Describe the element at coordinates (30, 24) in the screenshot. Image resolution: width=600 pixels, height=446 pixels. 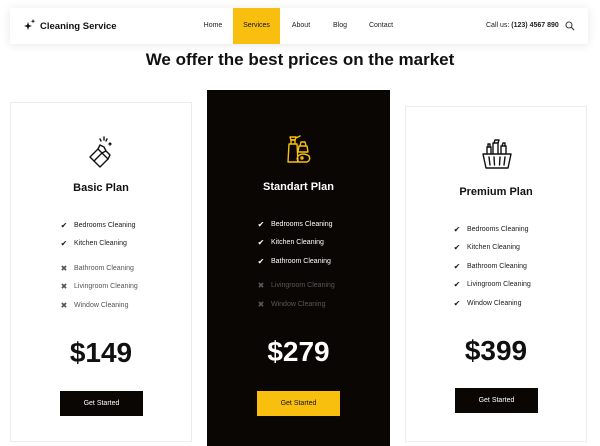
I see `sparkle-icon` at that location.